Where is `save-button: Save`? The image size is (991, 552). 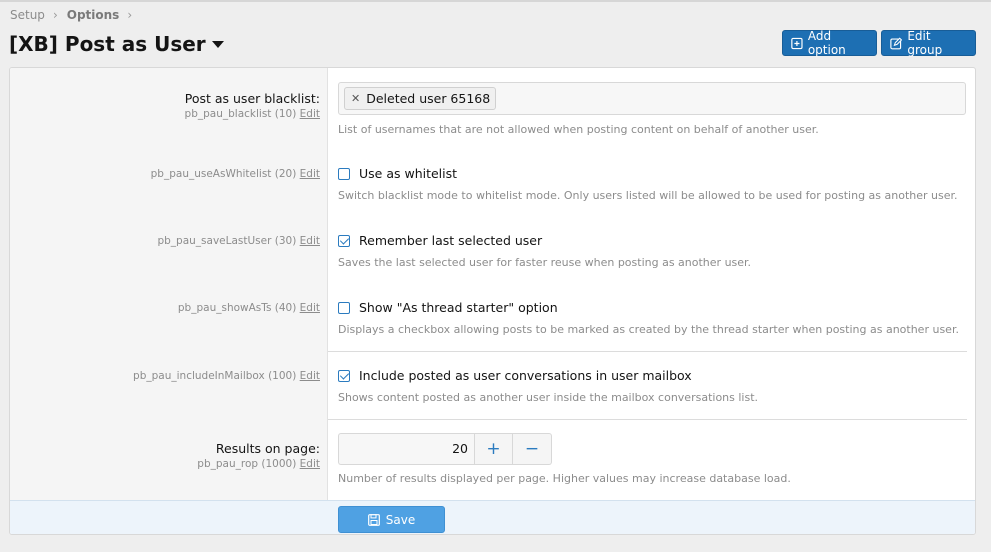
save-button: Save is located at coordinates (391, 519).